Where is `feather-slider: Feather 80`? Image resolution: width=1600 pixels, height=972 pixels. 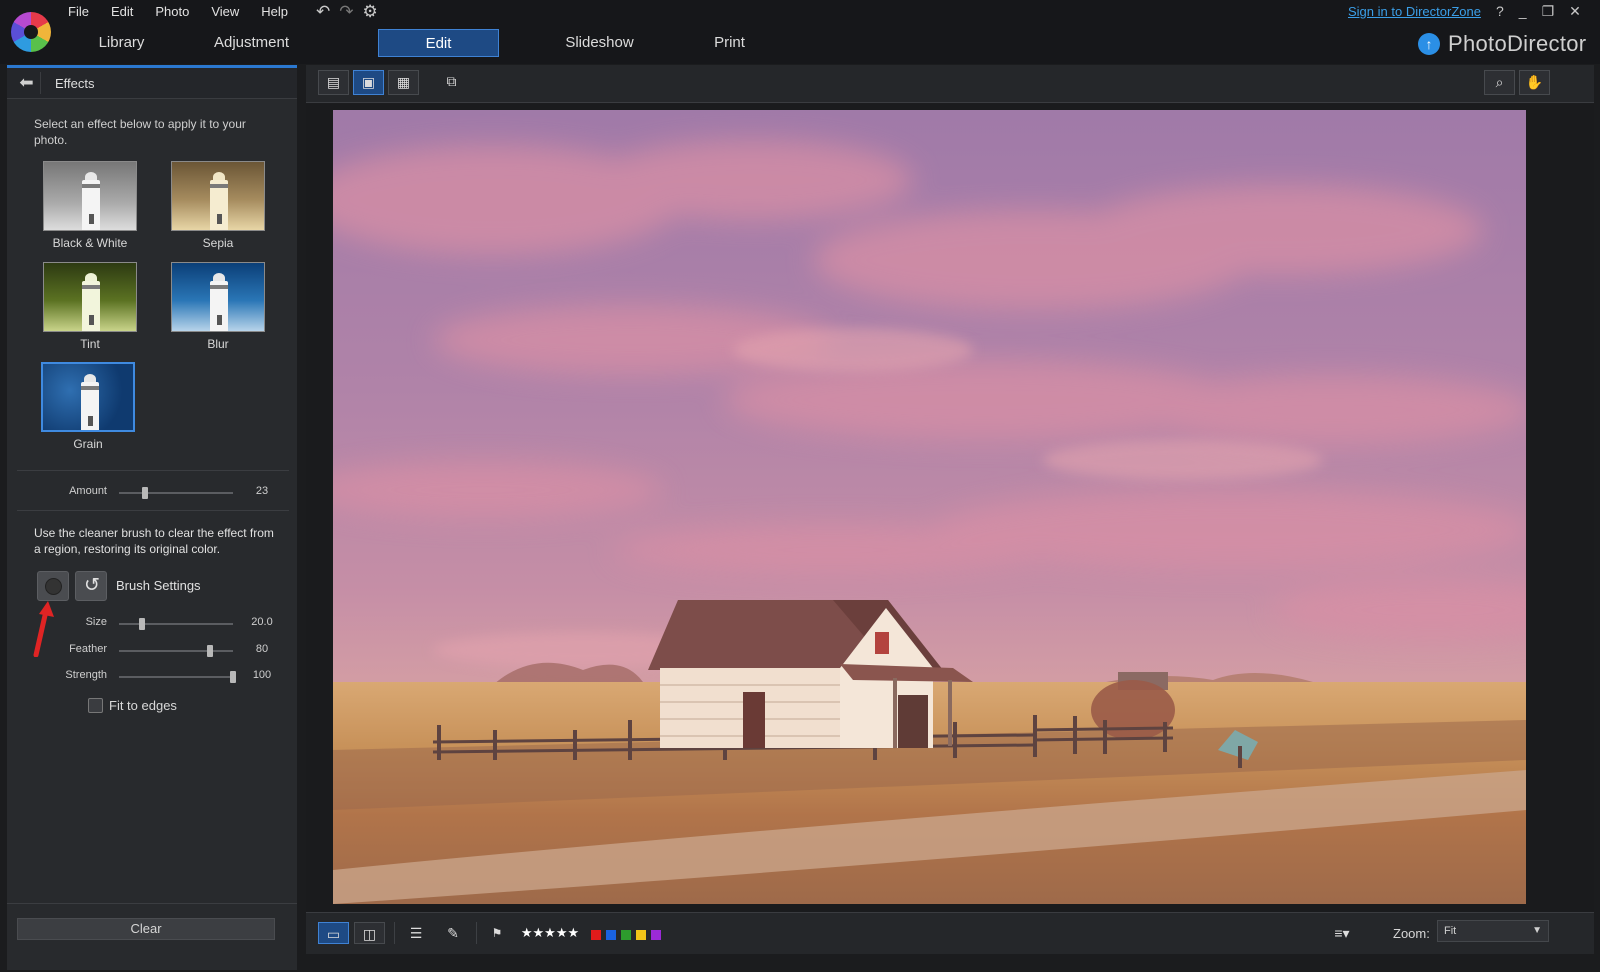
feather-slider: Feather 80 is located at coordinates (152, 650).